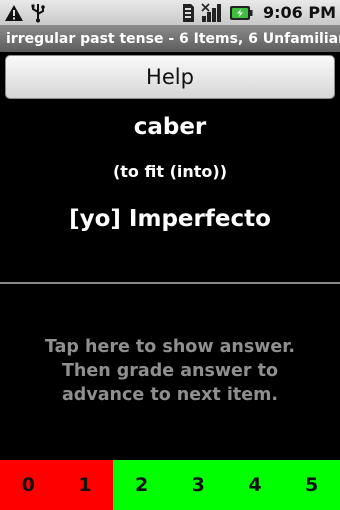 The image size is (340, 510). Describe the element at coordinates (14, 13) in the screenshot. I see `warning-icon` at that location.